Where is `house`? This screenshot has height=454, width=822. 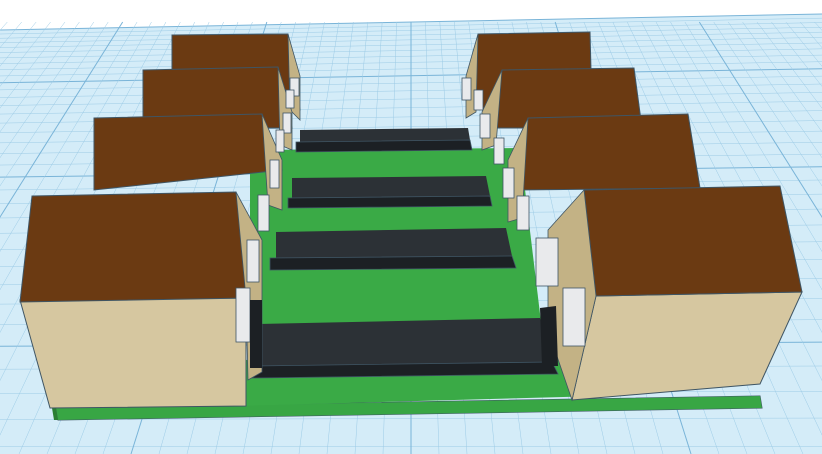 house is located at coordinates (144, 300).